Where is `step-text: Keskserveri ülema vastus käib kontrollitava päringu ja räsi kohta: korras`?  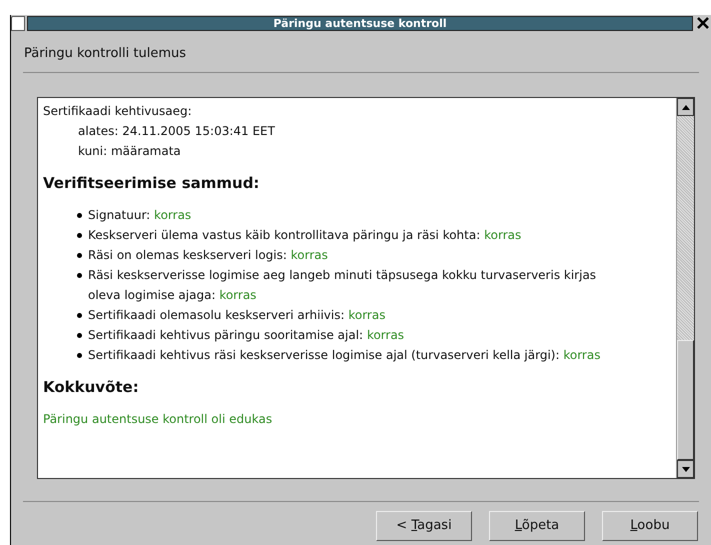 step-text: Keskserveri ülema vastus käib kontrollitava päringu ja räsi kohta: korras is located at coordinates (305, 235).